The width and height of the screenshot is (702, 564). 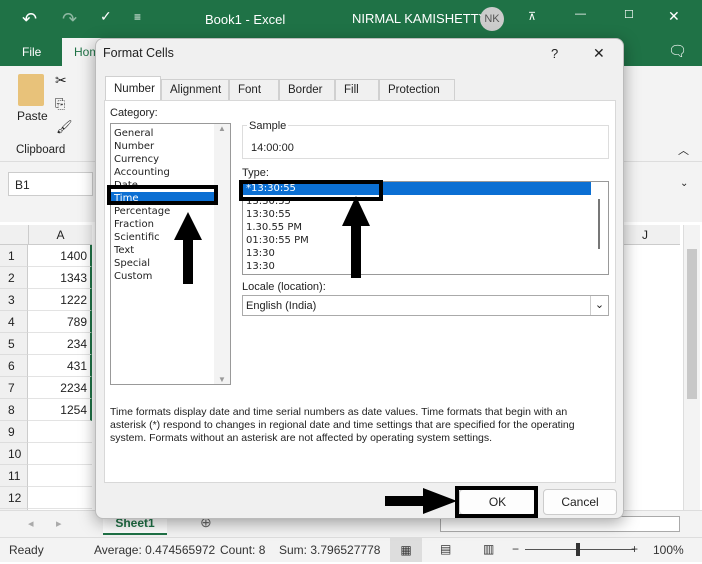 What do you see at coordinates (59, 523) in the screenshot?
I see `scroll-right-icon: ▸` at bounding box center [59, 523].